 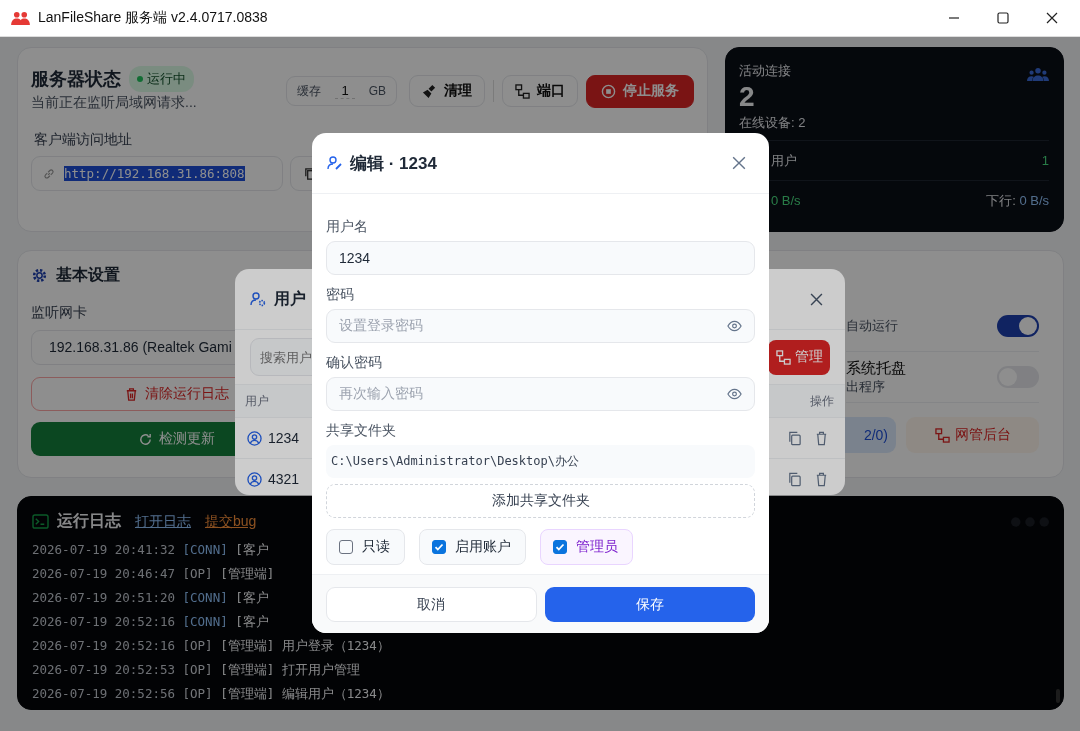 I want to click on log-line: 2026-07-19 20:52:53 [OP] [管理端] 打开用户管理, so click(x=196, y=670).